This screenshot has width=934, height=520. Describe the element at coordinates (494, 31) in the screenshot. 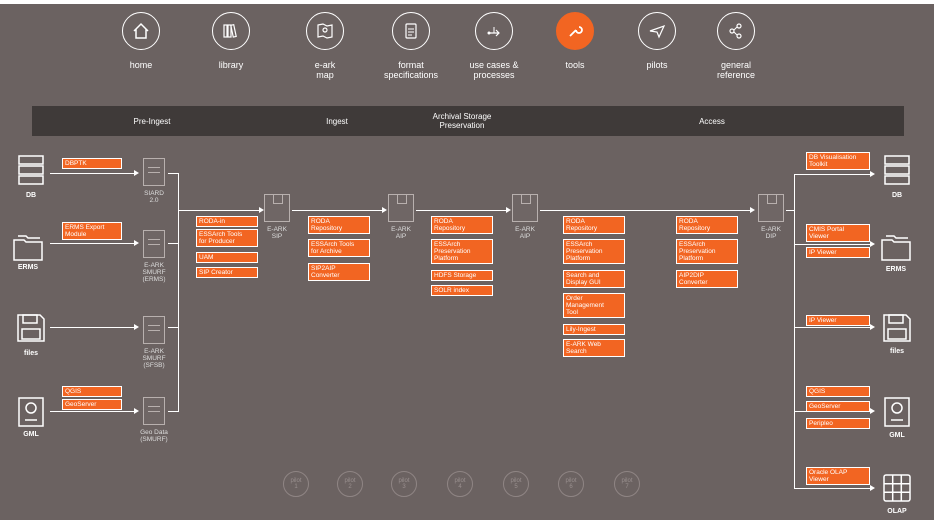

I see `process-icon` at that location.